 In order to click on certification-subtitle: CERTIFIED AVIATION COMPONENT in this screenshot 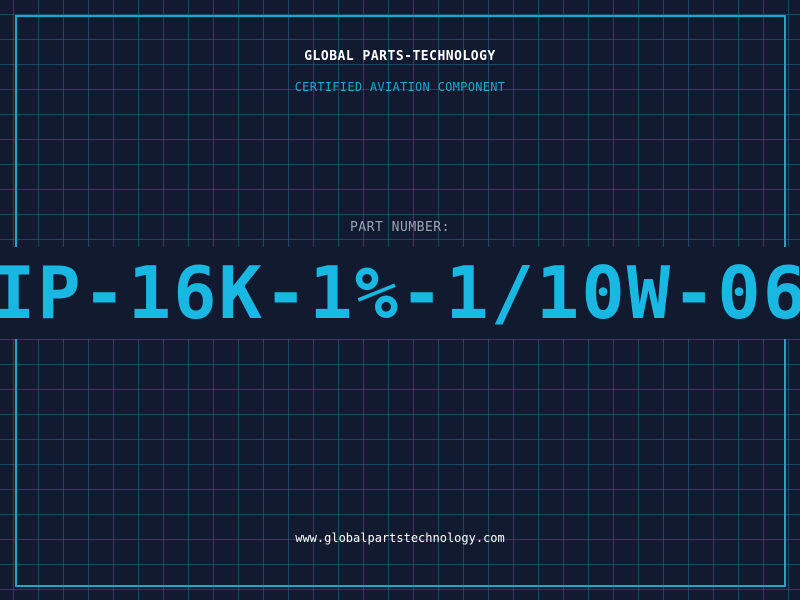, I will do `click(400, 87)`.